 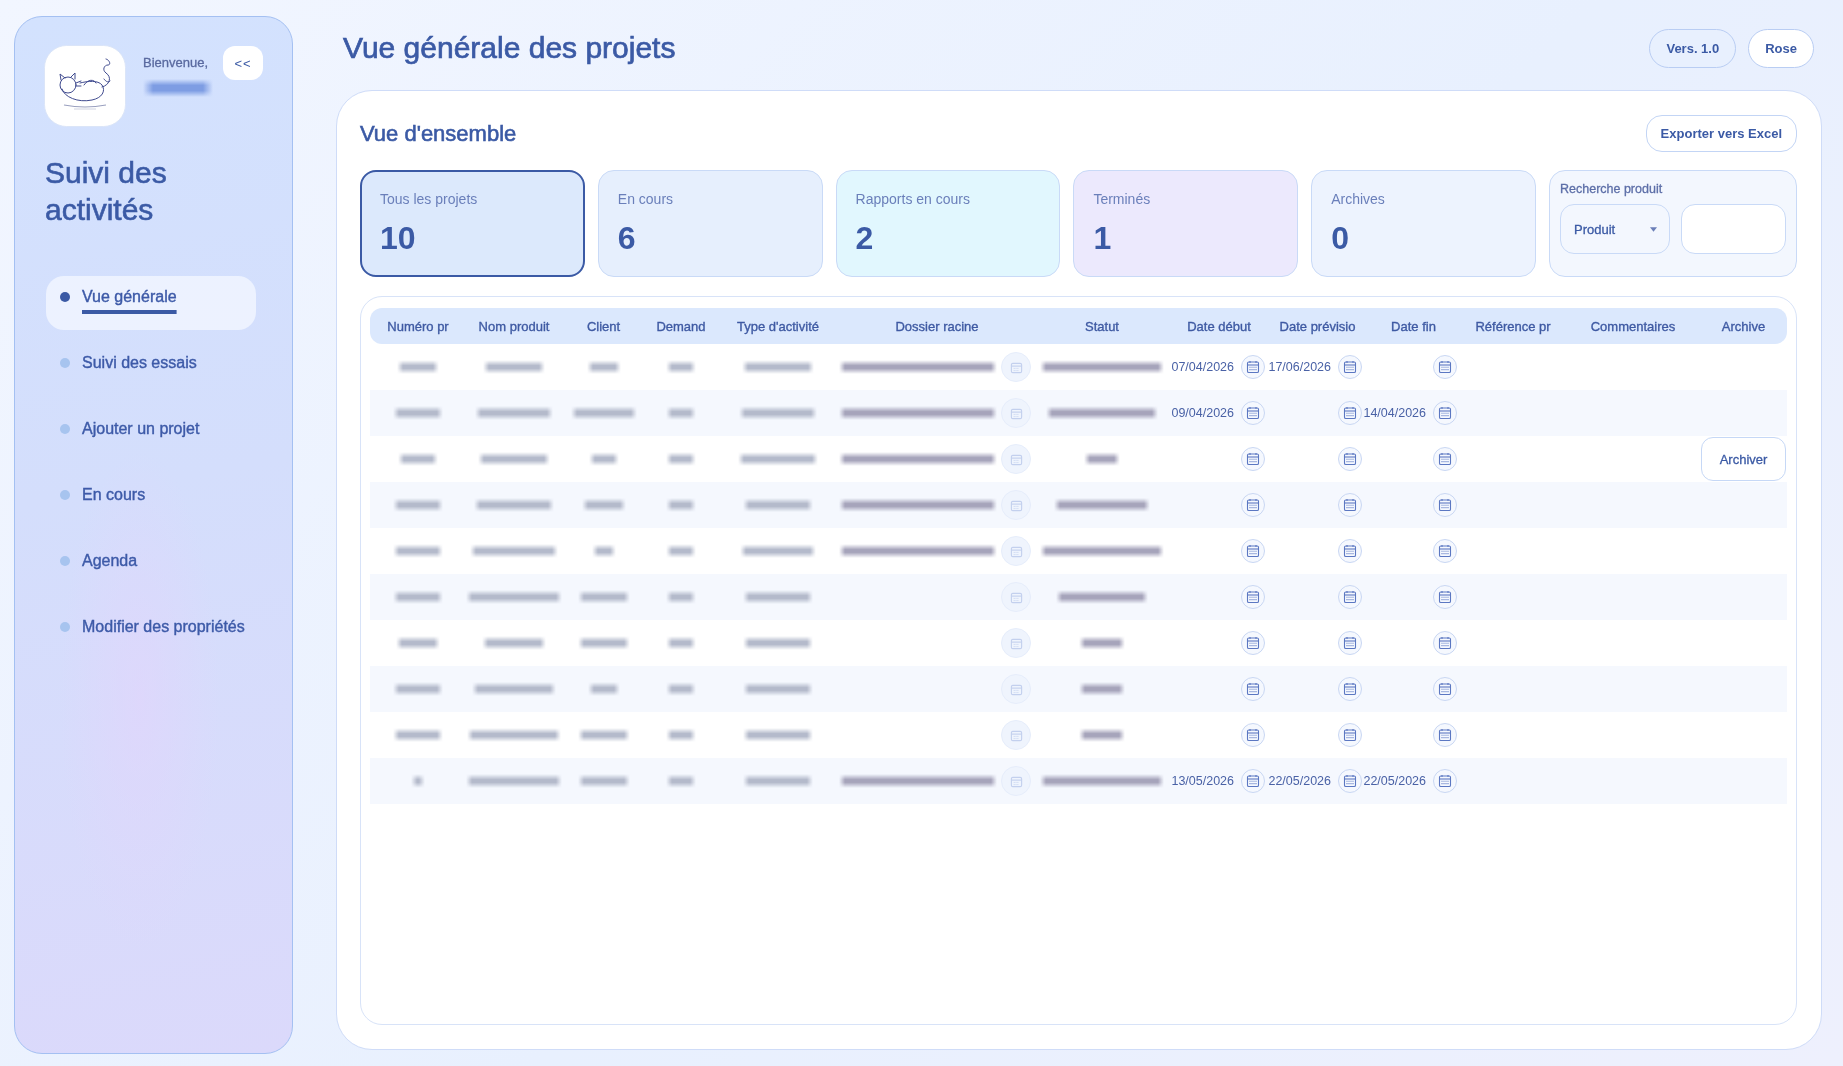 I want to click on column-header: Date début, so click(x=1219, y=326).